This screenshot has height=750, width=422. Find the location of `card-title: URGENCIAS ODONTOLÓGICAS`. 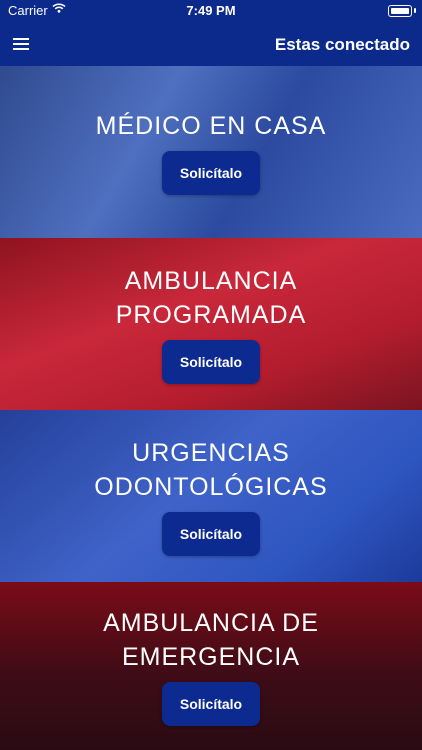

card-title: URGENCIAS ODONTOLÓGICAS is located at coordinates (211, 470).